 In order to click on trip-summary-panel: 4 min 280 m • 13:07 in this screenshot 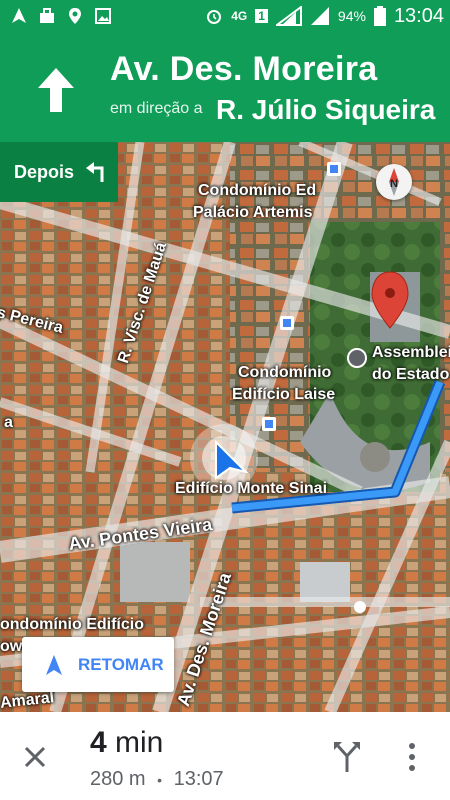, I will do `click(225, 756)`.